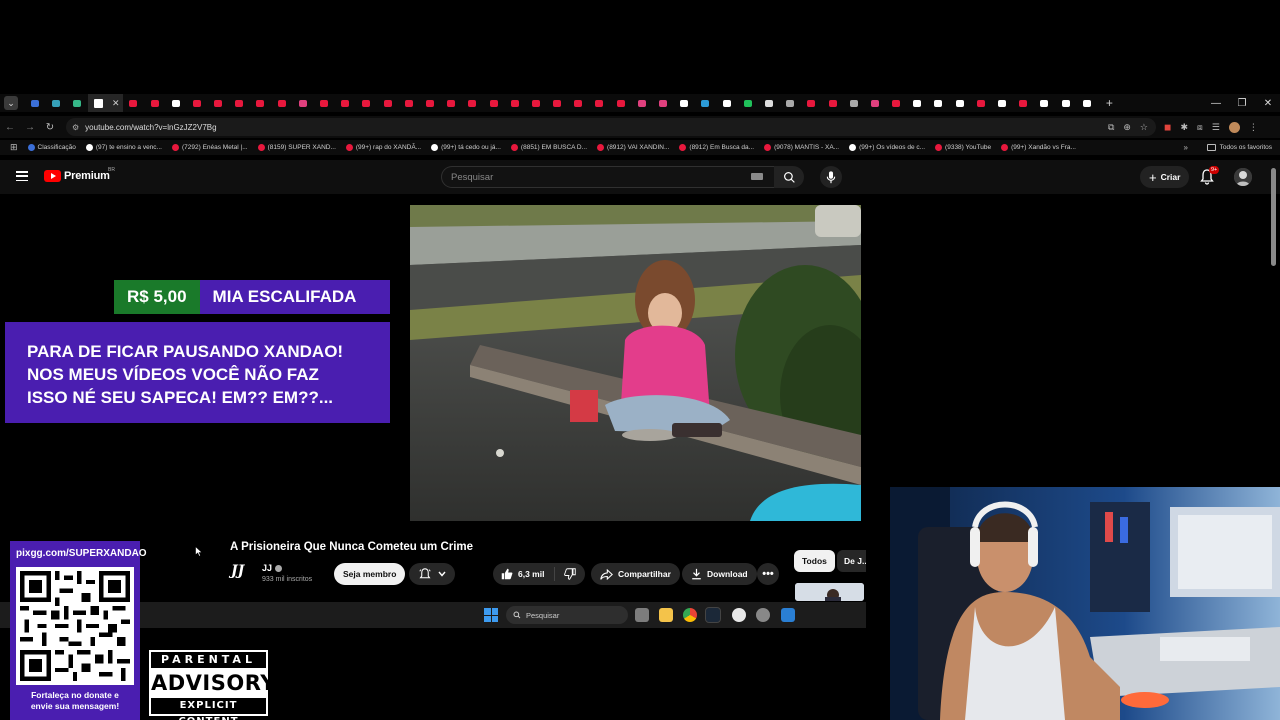 This screenshot has width=1280, height=720. I want to click on dislike-button, so click(570, 574).